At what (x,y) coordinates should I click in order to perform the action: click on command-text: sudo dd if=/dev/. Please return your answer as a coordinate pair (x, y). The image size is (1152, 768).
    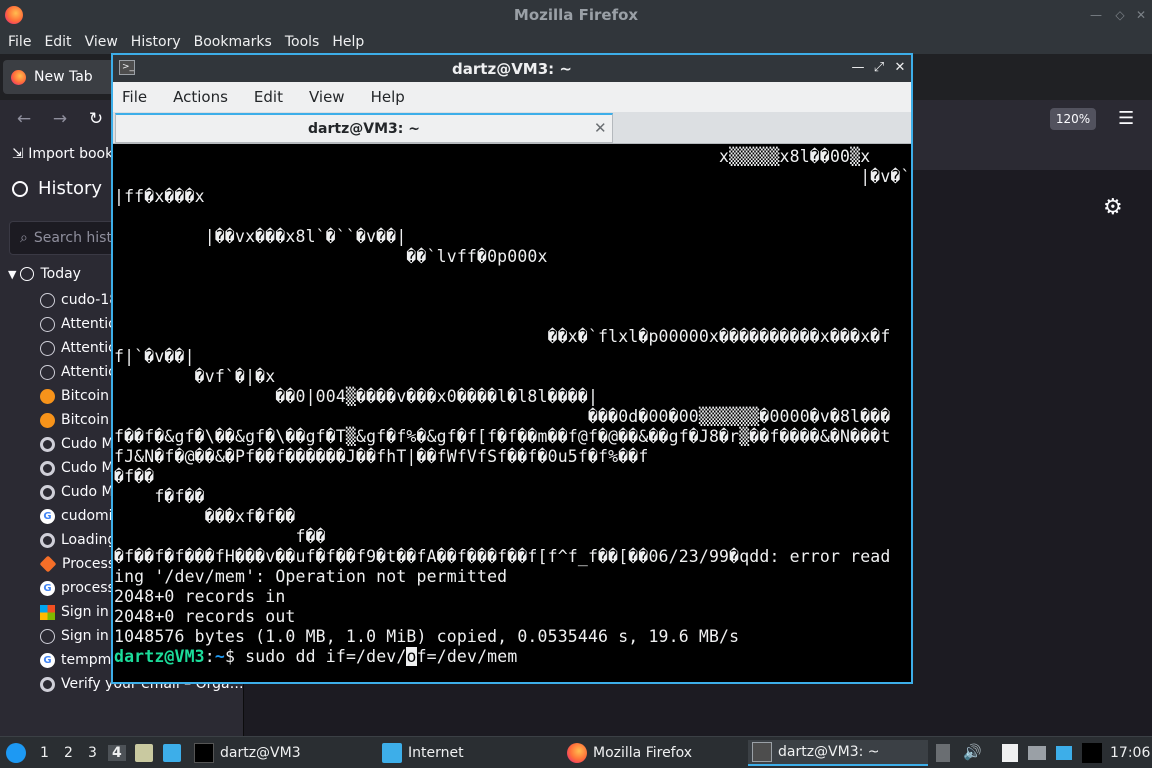
    Looking at the image, I should click on (326, 656).